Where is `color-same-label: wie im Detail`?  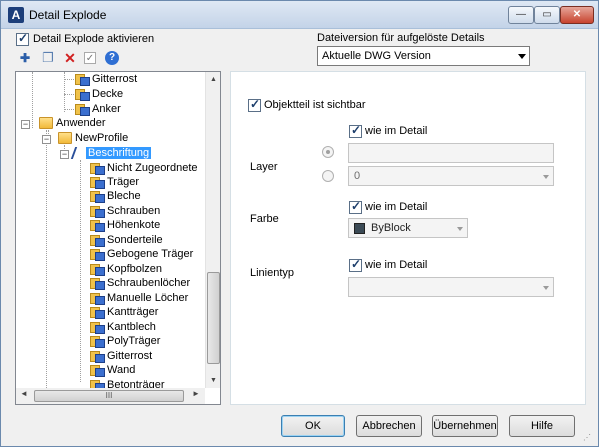
color-same-label: wie im Detail is located at coordinates (396, 207).